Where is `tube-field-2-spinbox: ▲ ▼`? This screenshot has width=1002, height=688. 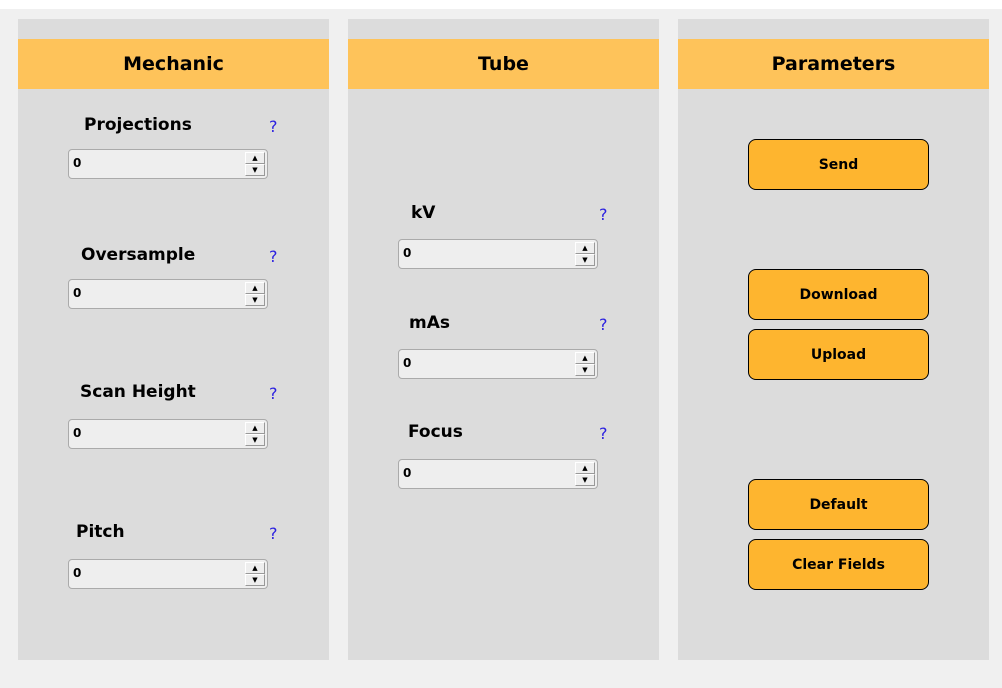
tube-field-2-spinbox: ▲ ▼ is located at coordinates (498, 474).